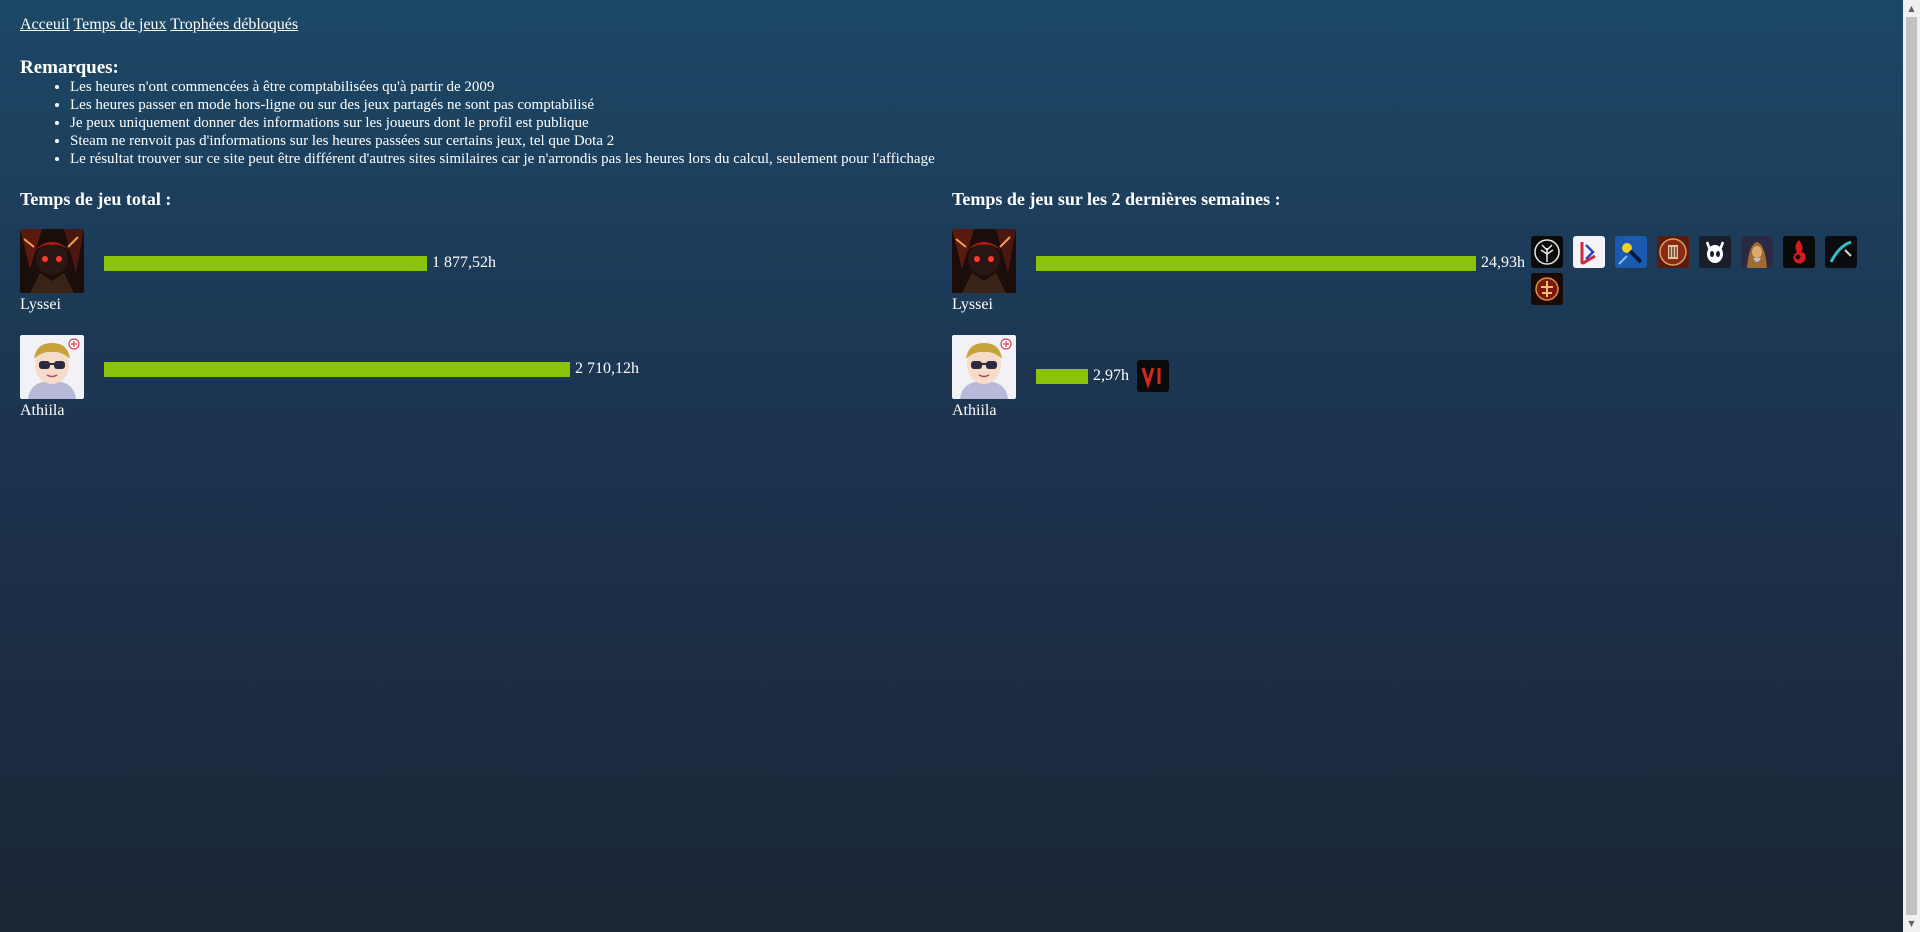  What do you see at coordinates (234, 24) in the screenshot?
I see `nav-trophies-link: Trophées débloqués` at bounding box center [234, 24].